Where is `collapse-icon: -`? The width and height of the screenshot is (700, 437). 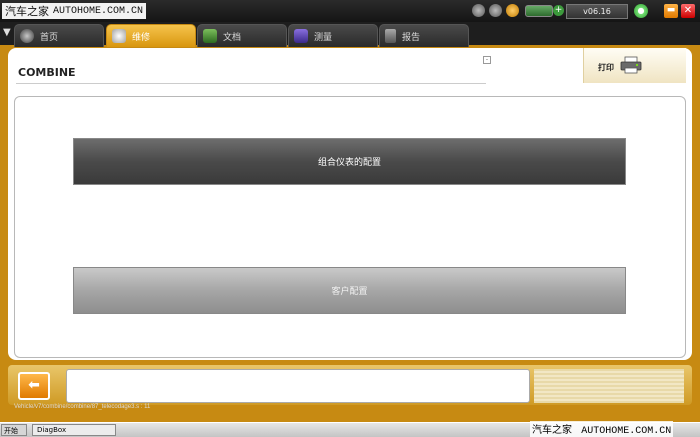 collapse-icon: - is located at coordinates (487, 60).